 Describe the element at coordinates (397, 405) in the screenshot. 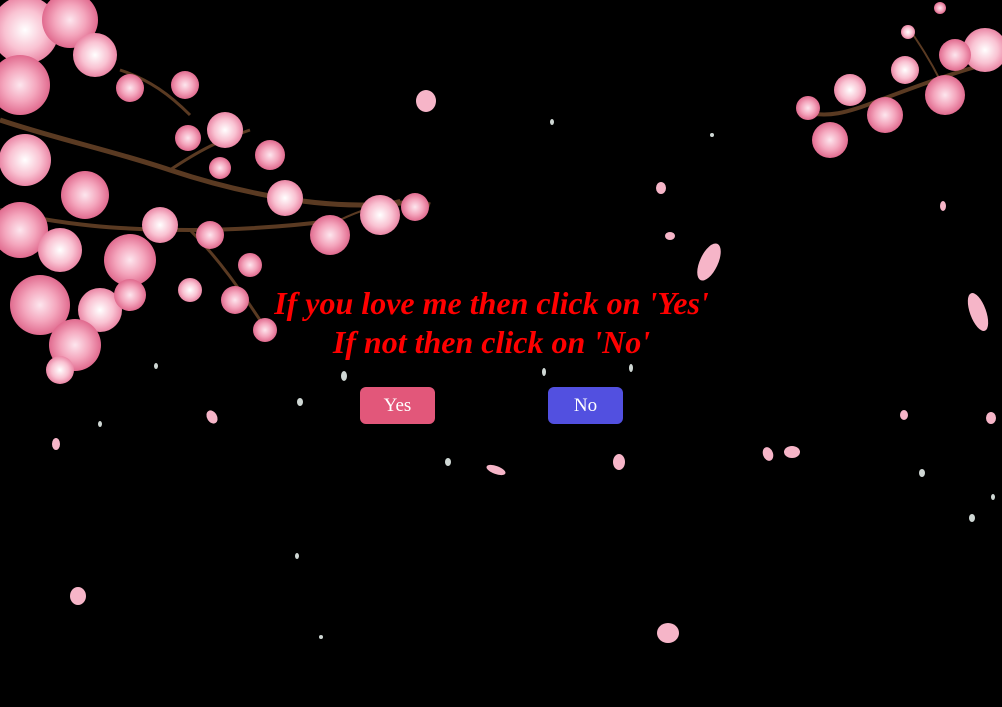

I see `yes-button: Yes` at that location.